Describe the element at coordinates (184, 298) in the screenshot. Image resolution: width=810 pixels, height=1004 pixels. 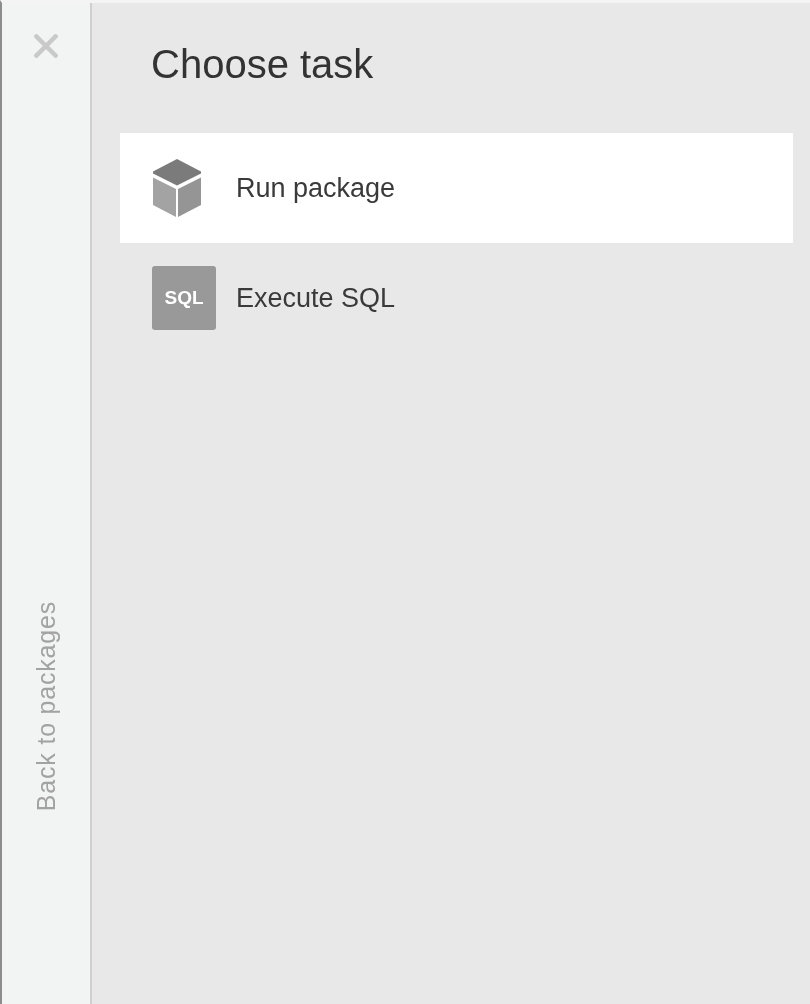
I see `sql-icon: SQL` at that location.